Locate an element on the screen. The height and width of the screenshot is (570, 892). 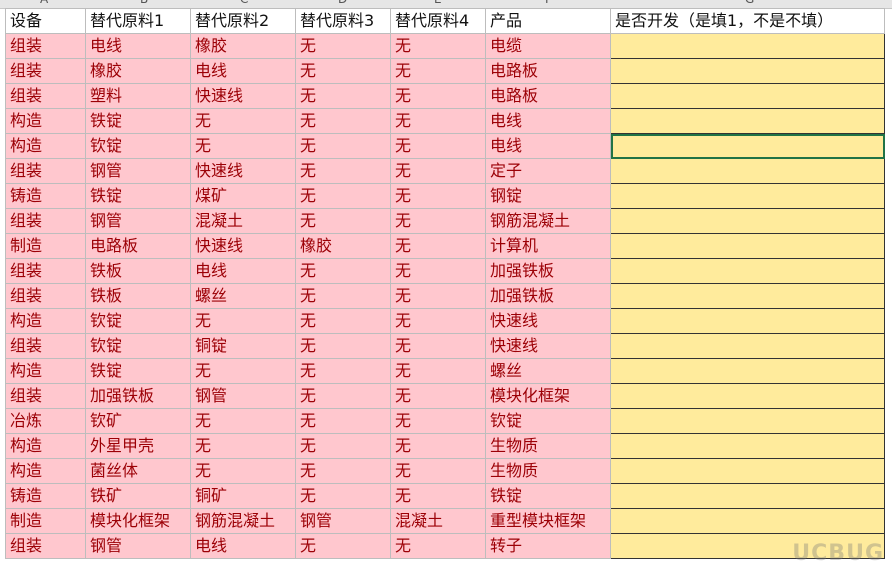
alt-material-2-cell: 铜矿 is located at coordinates (243, 496).